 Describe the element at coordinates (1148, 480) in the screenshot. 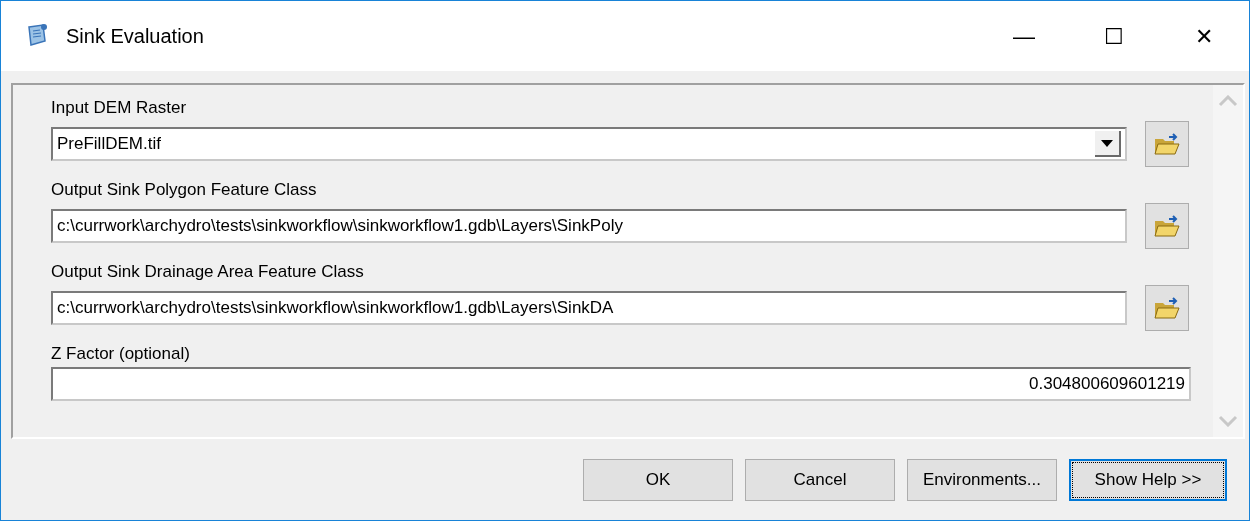

I see `dialog-button: Show Help >>` at that location.